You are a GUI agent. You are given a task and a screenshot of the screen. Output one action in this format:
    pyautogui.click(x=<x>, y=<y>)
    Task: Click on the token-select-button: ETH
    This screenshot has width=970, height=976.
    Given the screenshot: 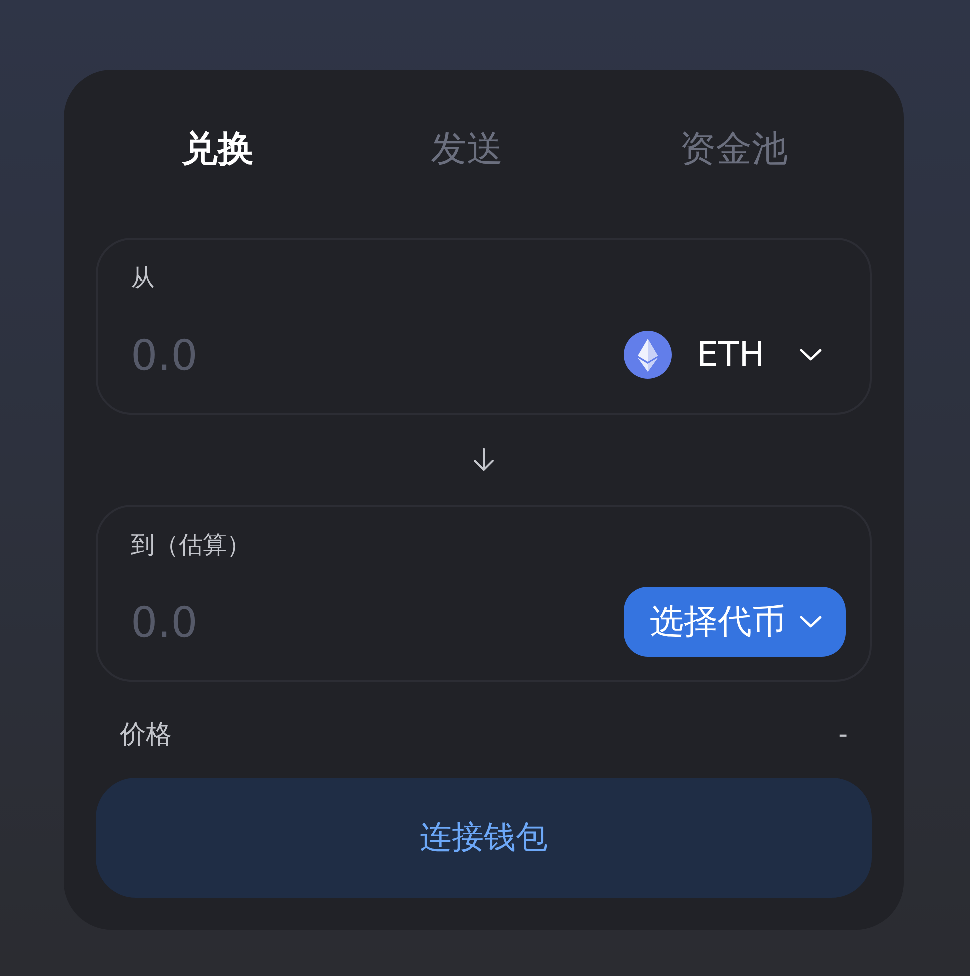 What is the action you would take?
    pyautogui.click(x=735, y=355)
    